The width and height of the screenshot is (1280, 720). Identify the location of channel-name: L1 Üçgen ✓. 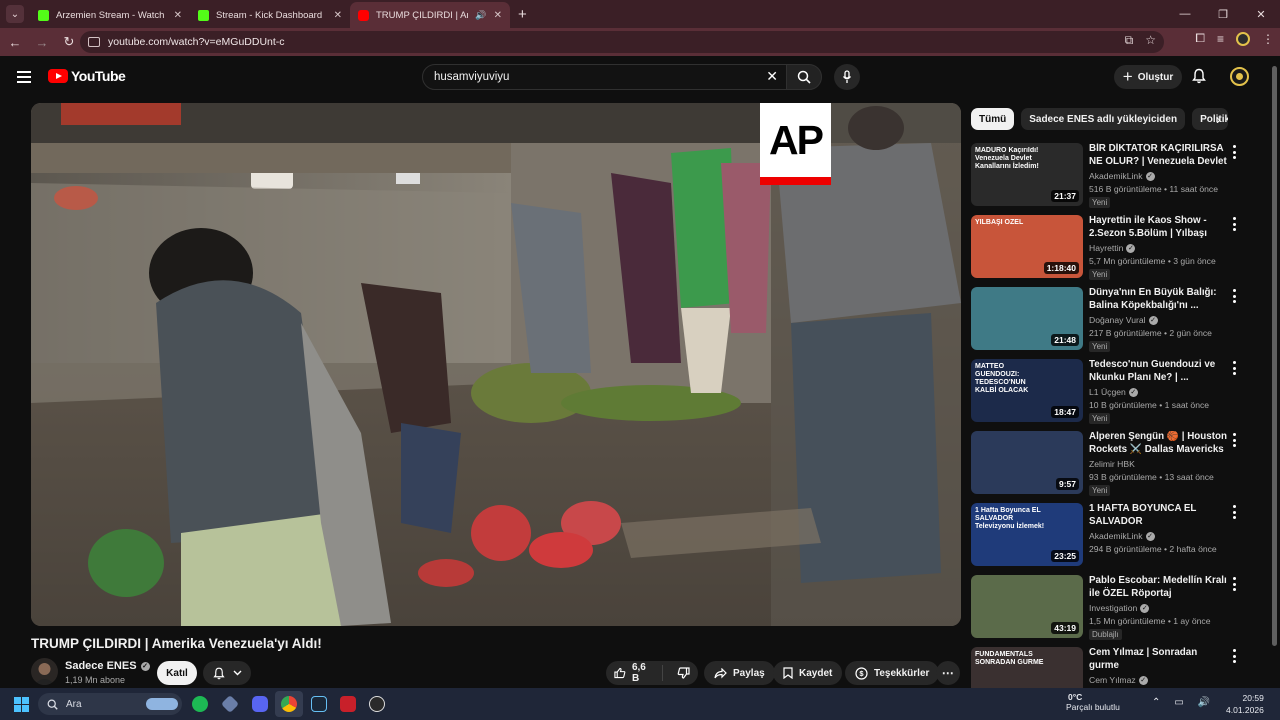
(1113, 392).